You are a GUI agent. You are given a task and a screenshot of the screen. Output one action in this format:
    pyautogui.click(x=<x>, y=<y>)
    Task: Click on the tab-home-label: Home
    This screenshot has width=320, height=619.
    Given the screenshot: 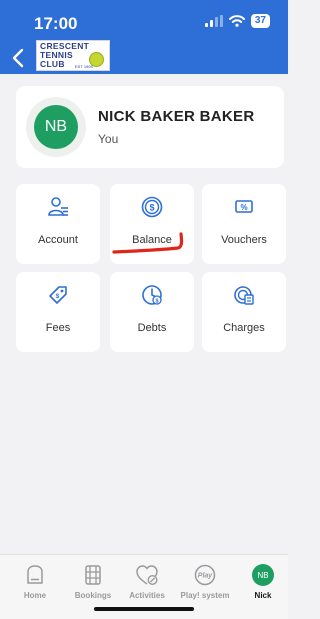 What is the action you would take?
    pyautogui.click(x=35, y=595)
    